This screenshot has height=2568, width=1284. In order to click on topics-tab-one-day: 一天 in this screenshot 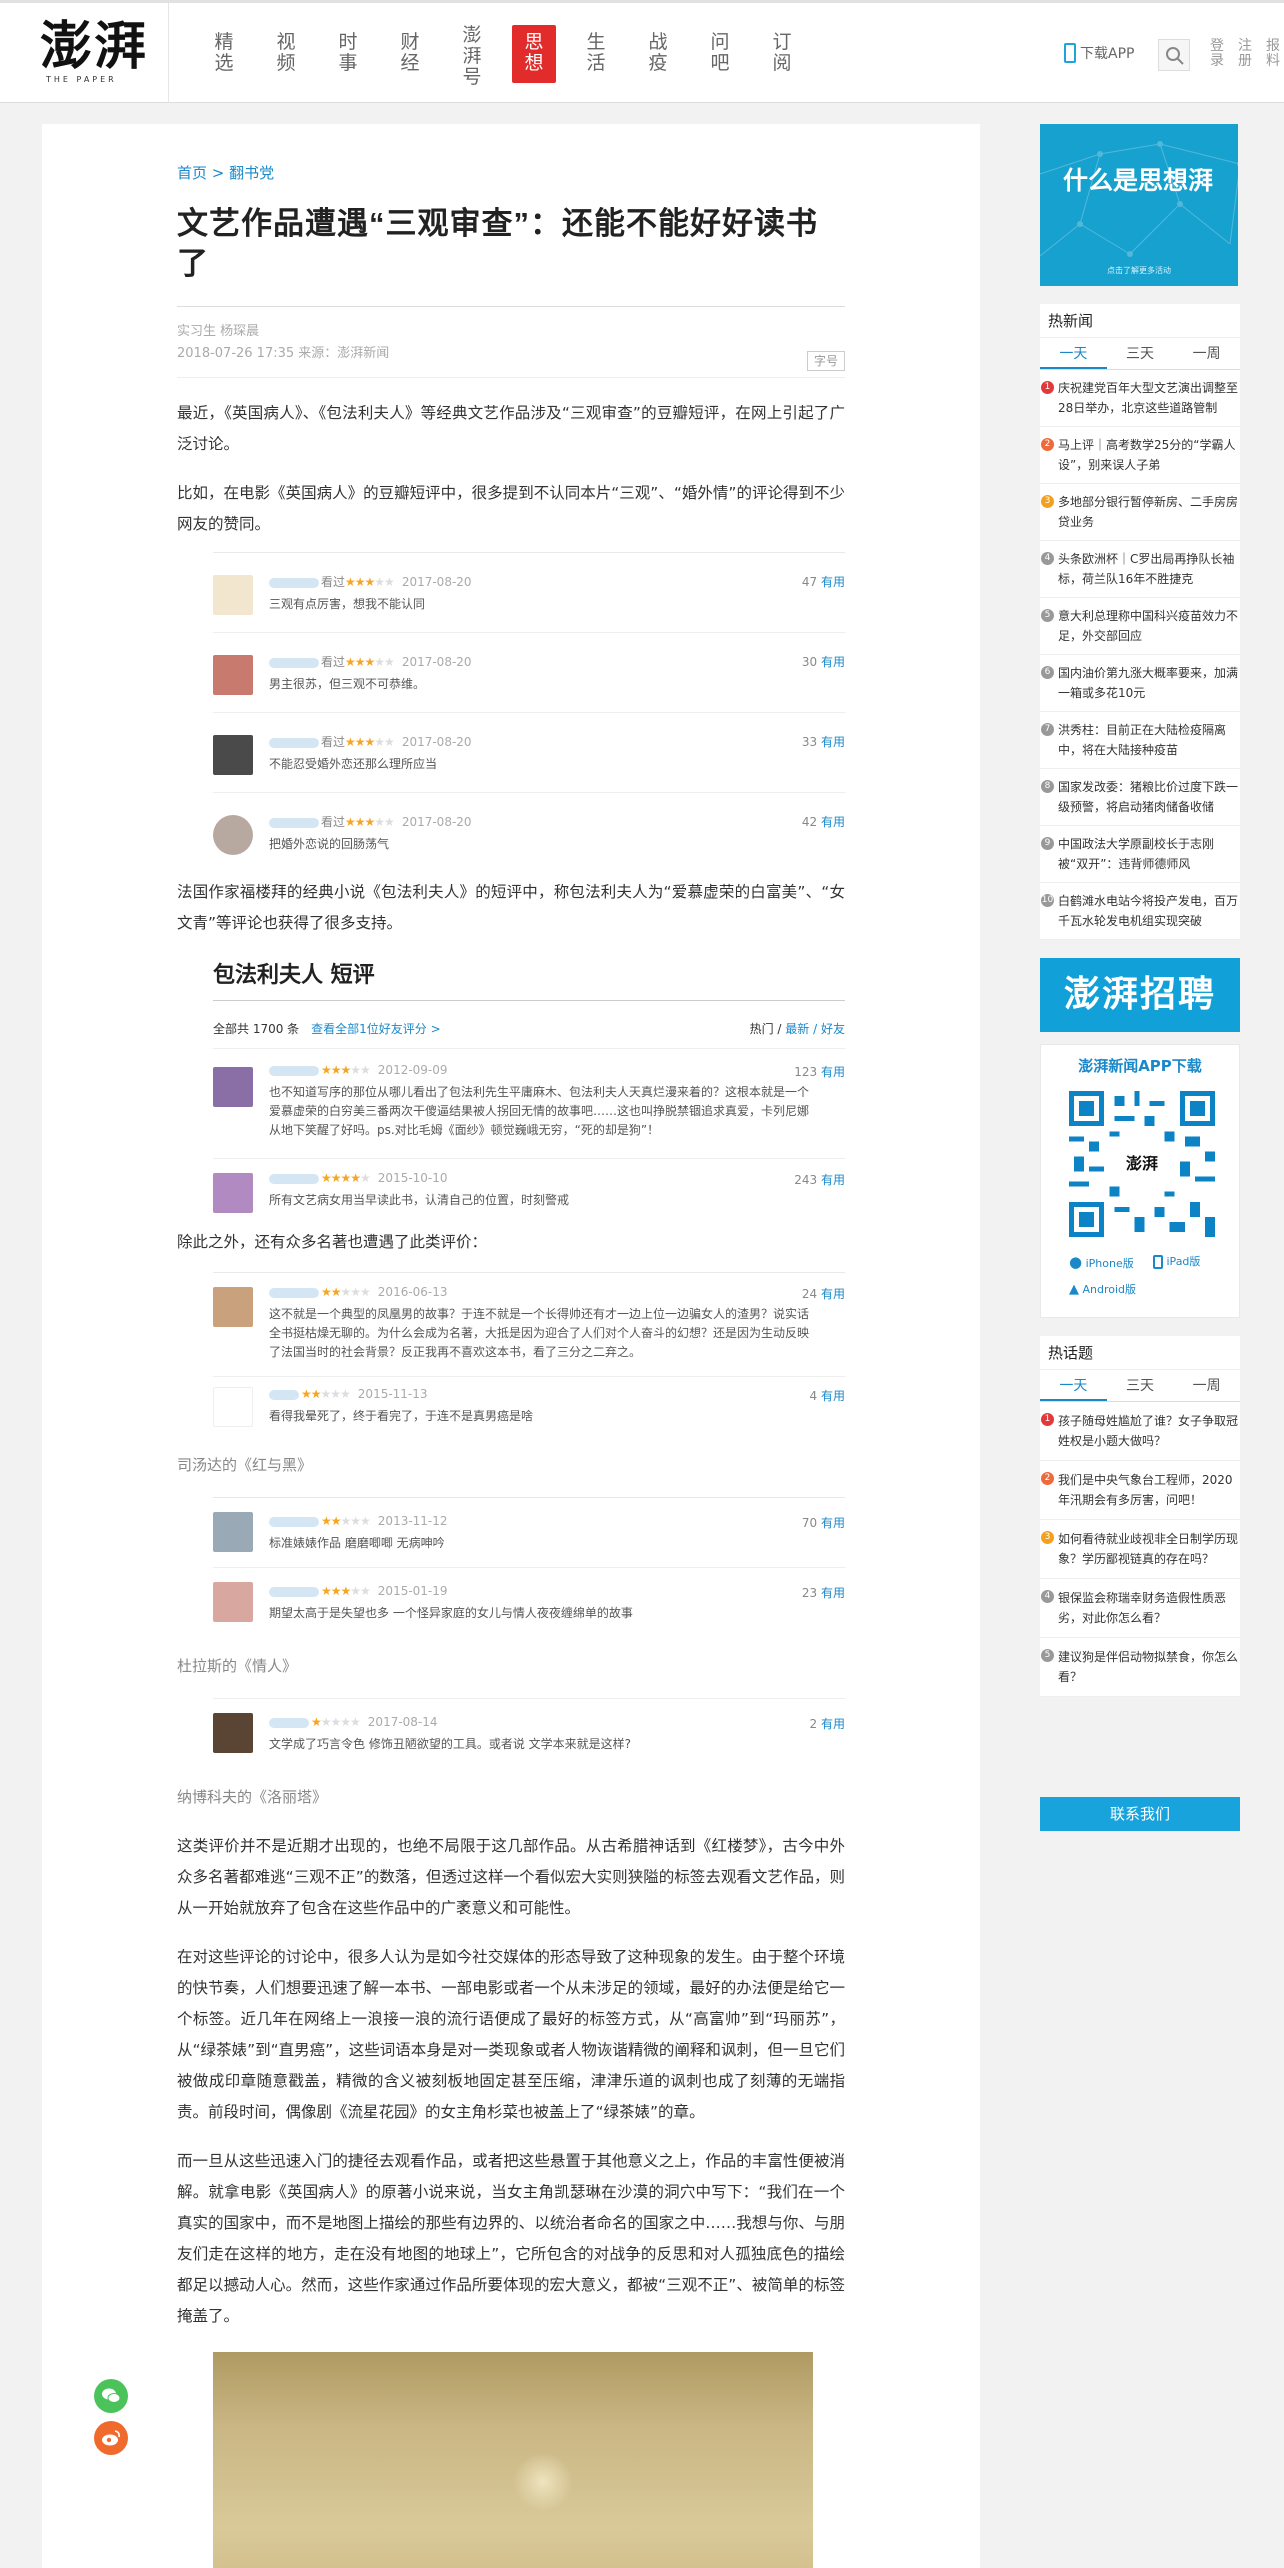, I will do `click(1073, 1385)`.